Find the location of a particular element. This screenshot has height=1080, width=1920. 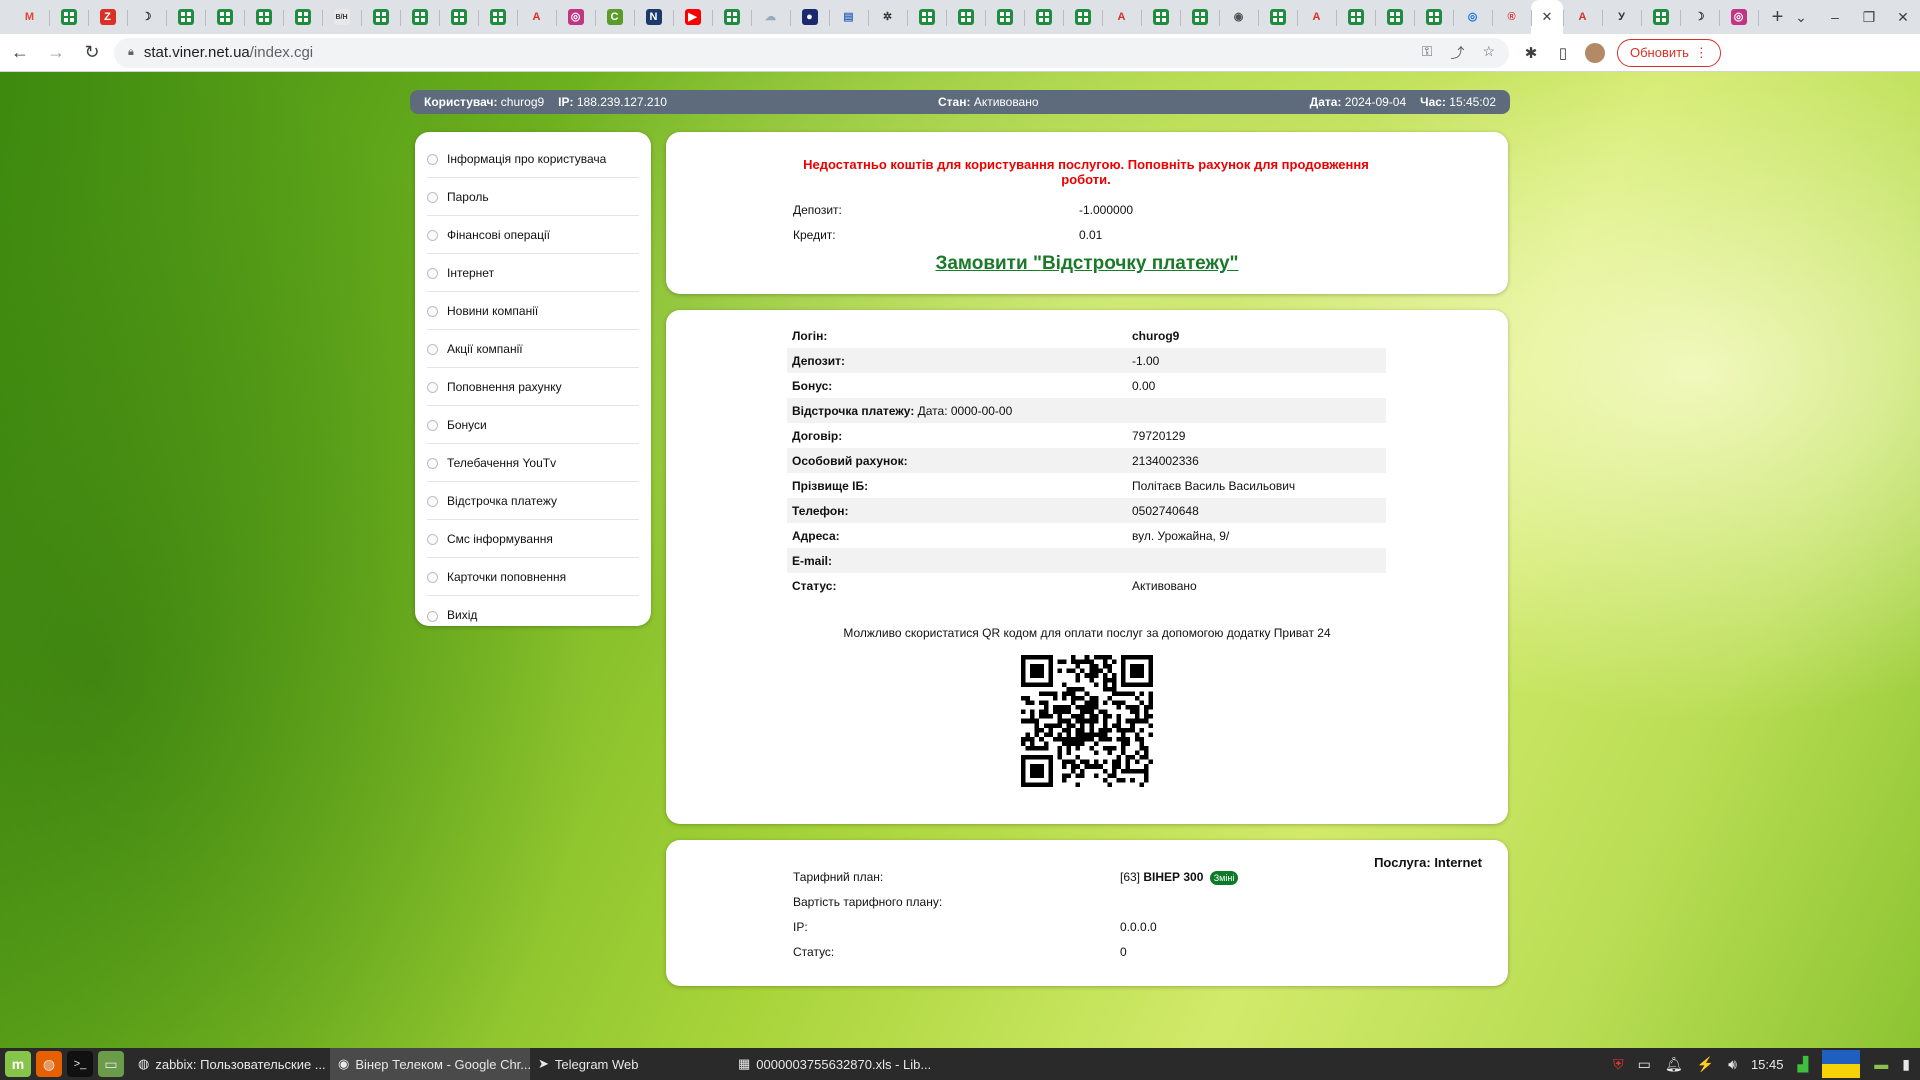

volume-icon: 🔊︎ is located at coordinates (1732, 1064).